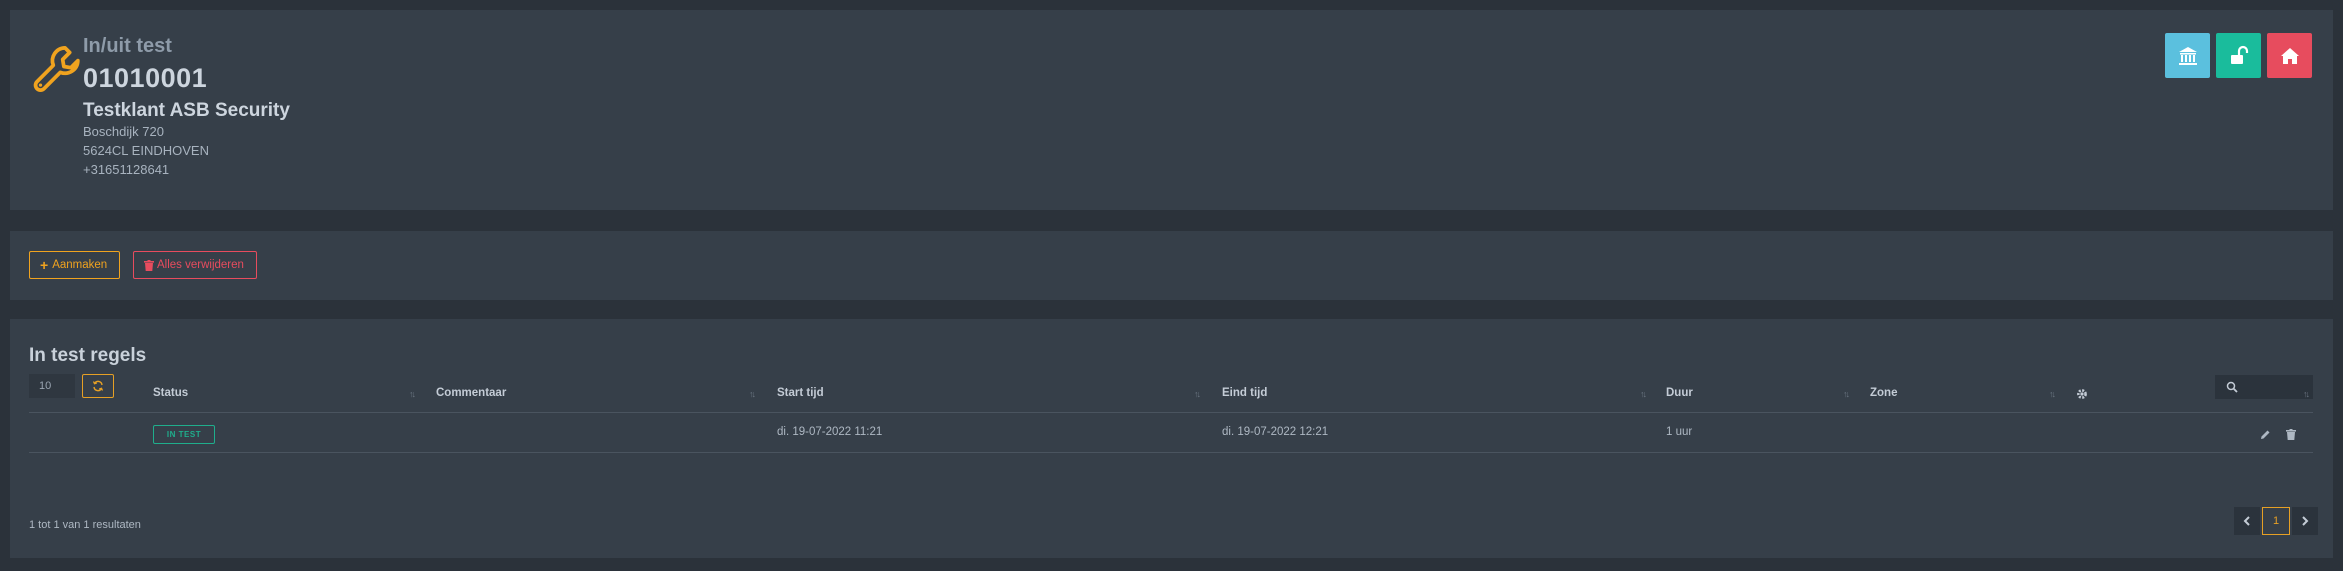  I want to click on wrench-icon, so click(56, 68).